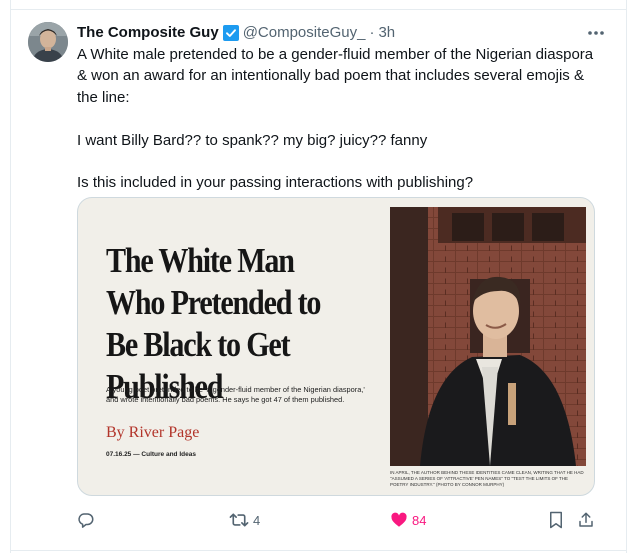  I want to click on like-count: 84, so click(419, 520).